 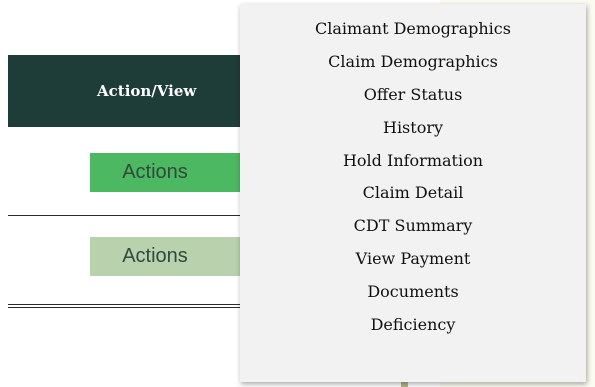 What do you see at coordinates (413, 259) in the screenshot?
I see `menu-item-view-payment: View Payment` at bounding box center [413, 259].